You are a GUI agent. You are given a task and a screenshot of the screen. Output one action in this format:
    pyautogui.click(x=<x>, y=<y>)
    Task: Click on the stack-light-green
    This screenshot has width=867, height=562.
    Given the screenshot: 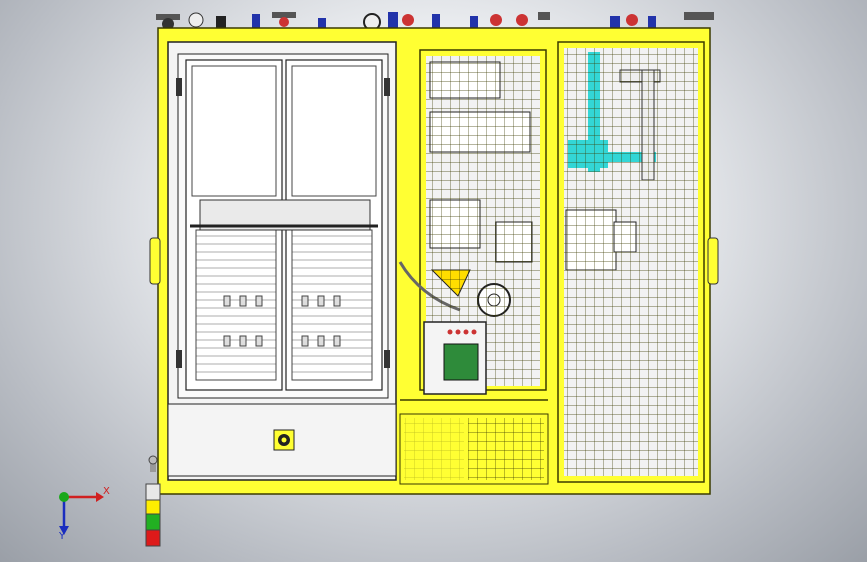 What is the action you would take?
    pyautogui.click(x=153, y=522)
    